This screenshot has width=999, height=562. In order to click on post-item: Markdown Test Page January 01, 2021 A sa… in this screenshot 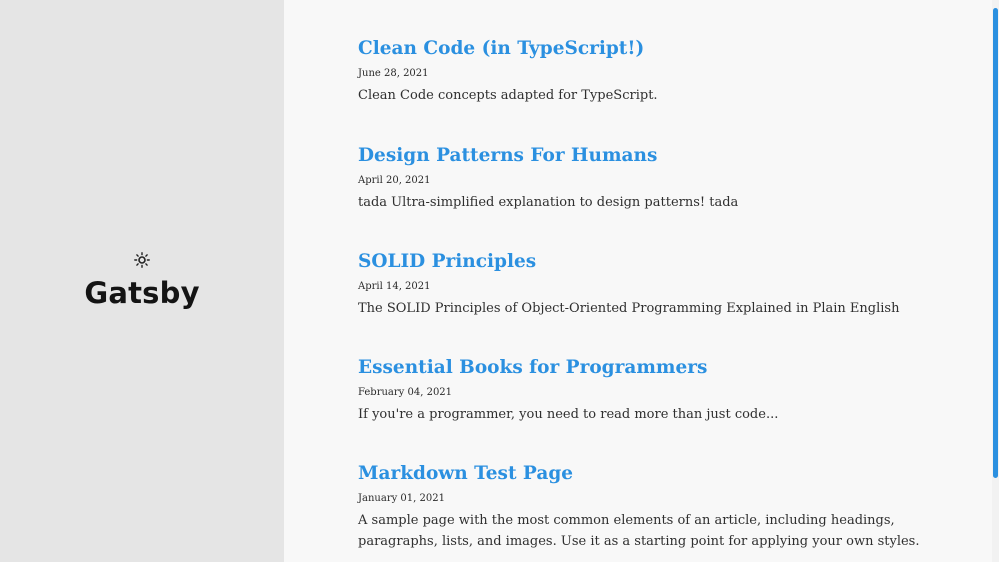, I will do `click(653, 507)`.